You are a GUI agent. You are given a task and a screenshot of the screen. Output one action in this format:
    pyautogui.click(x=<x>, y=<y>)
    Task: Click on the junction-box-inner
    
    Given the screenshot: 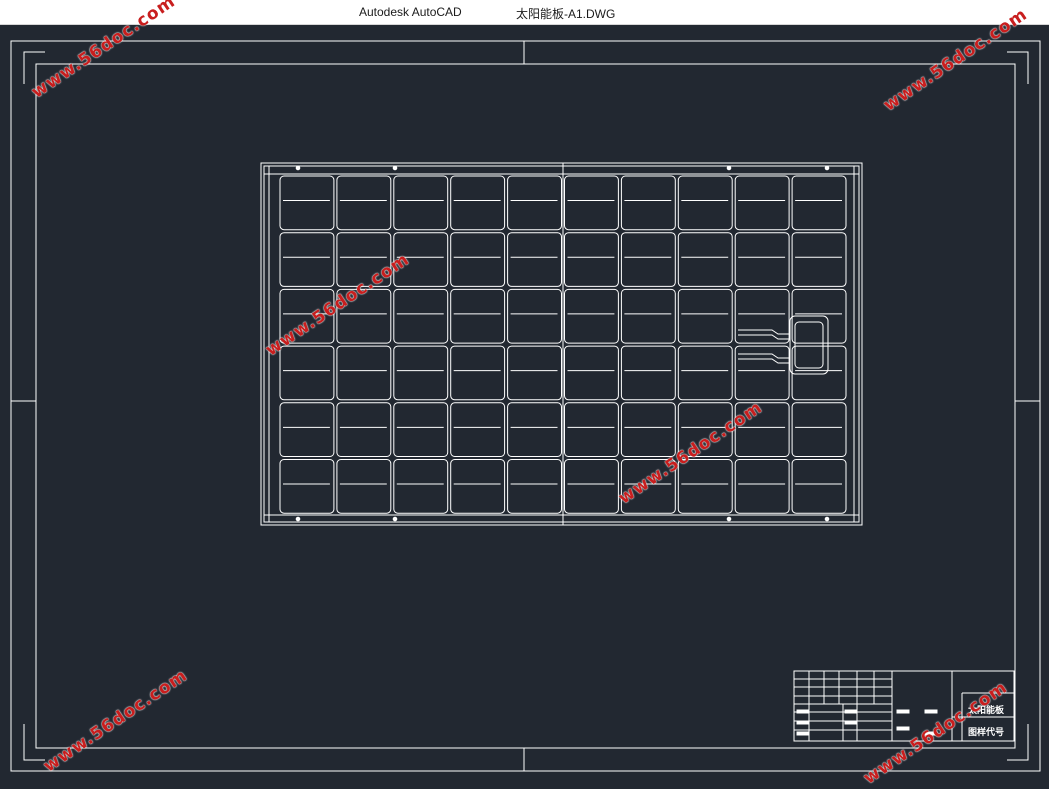 What is the action you would take?
    pyautogui.click(x=809, y=345)
    